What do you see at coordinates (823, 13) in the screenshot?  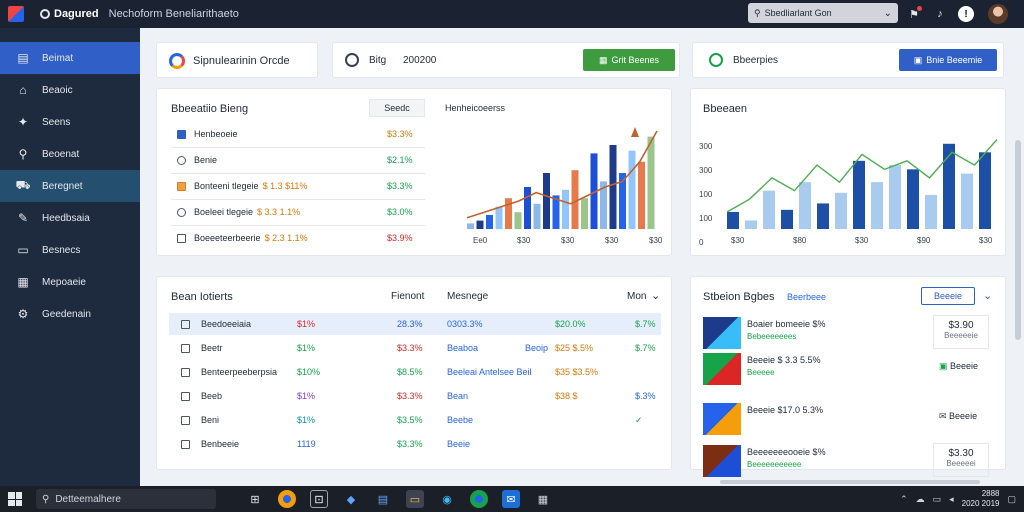 I see `top-search-select: ⚲ Sbedliarlant Gon ⌄` at bounding box center [823, 13].